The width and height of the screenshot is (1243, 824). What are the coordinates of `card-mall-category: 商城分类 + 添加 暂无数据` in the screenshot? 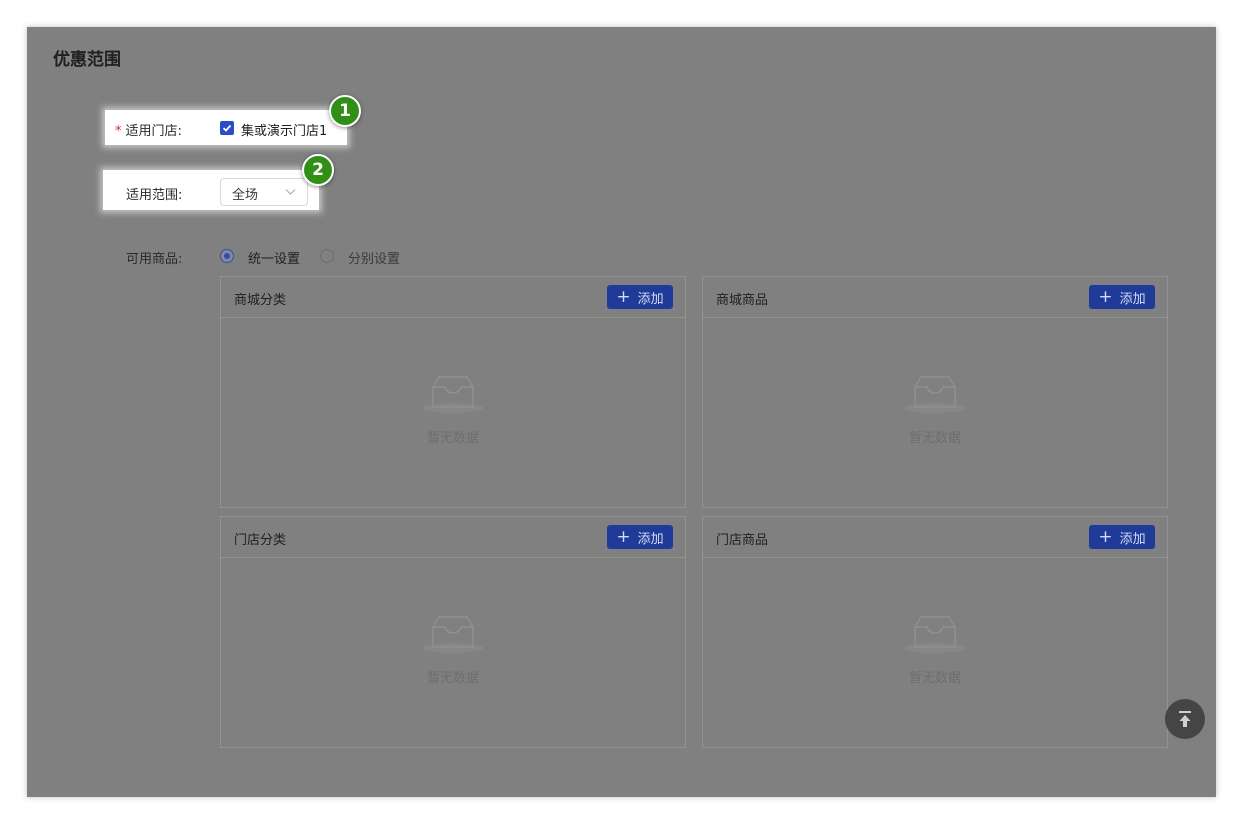 It's located at (453, 392).